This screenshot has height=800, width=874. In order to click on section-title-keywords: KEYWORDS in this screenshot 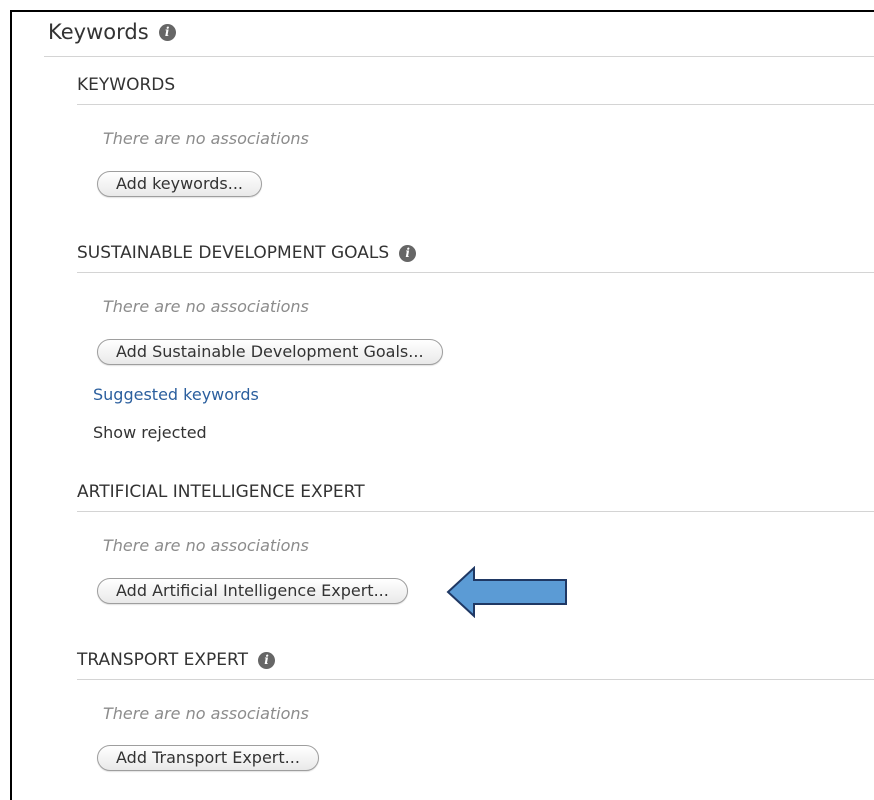, I will do `click(126, 85)`.